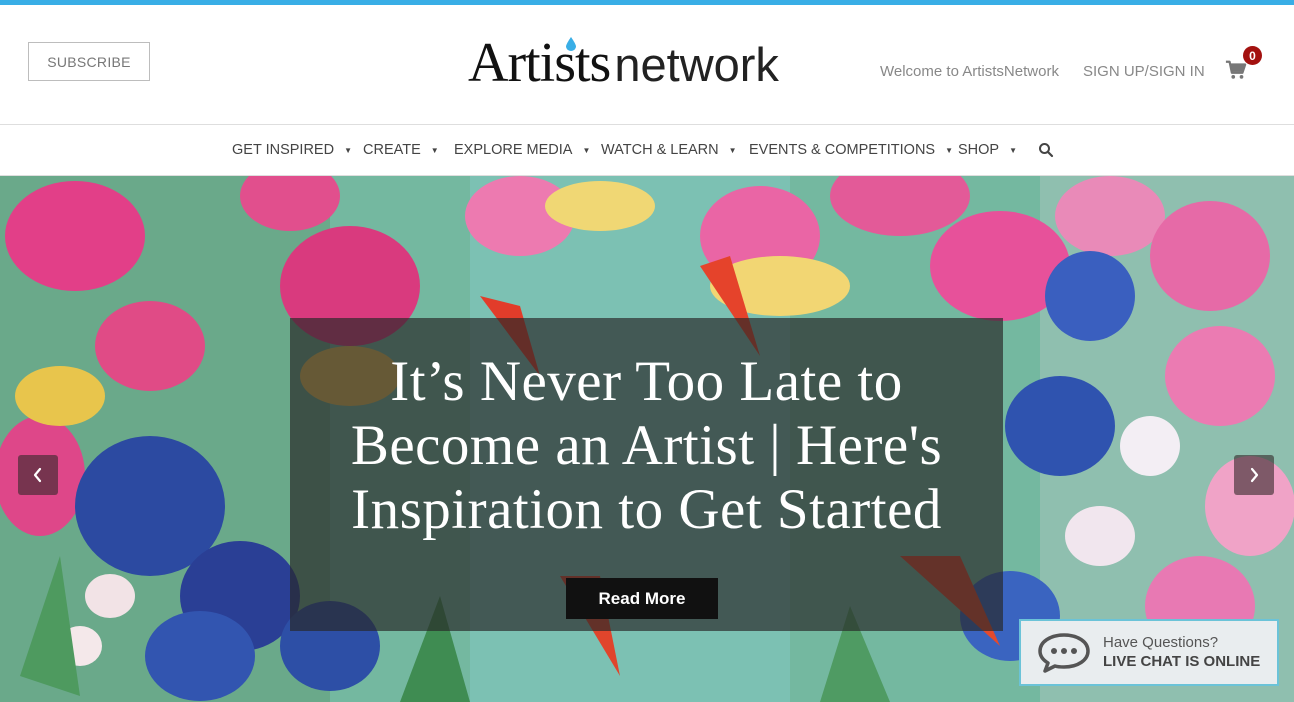 The width and height of the screenshot is (1294, 702). What do you see at coordinates (1252, 55) in the screenshot?
I see `cart-count-badge: 0` at bounding box center [1252, 55].